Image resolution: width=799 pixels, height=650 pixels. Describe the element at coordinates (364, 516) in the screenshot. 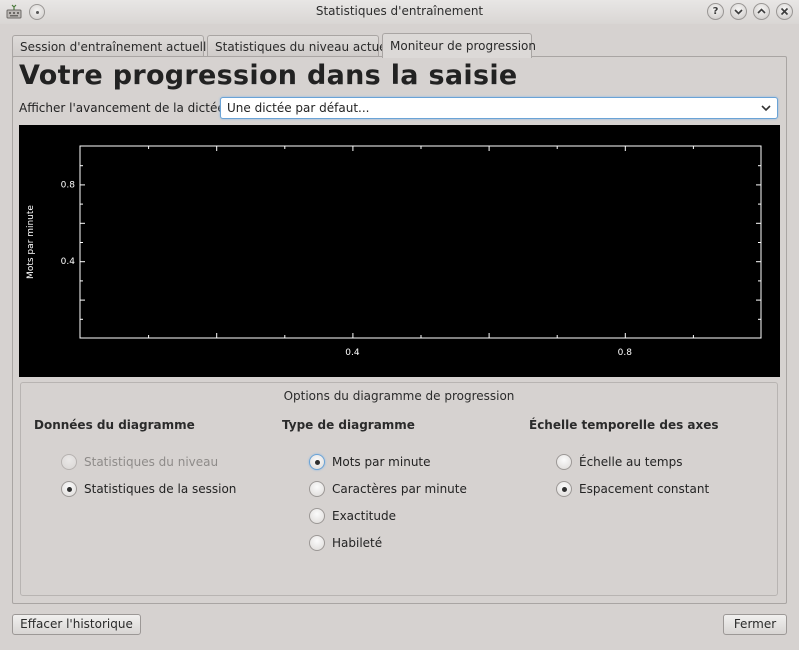

I see `radio-label: Exactitude` at that location.